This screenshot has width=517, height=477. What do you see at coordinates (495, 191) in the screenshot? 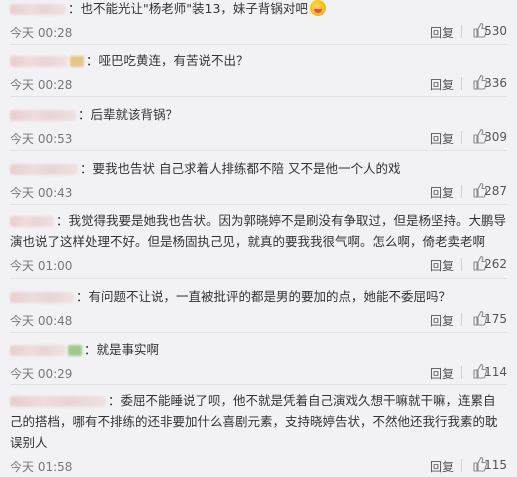
I see `like-count: 287` at bounding box center [495, 191].